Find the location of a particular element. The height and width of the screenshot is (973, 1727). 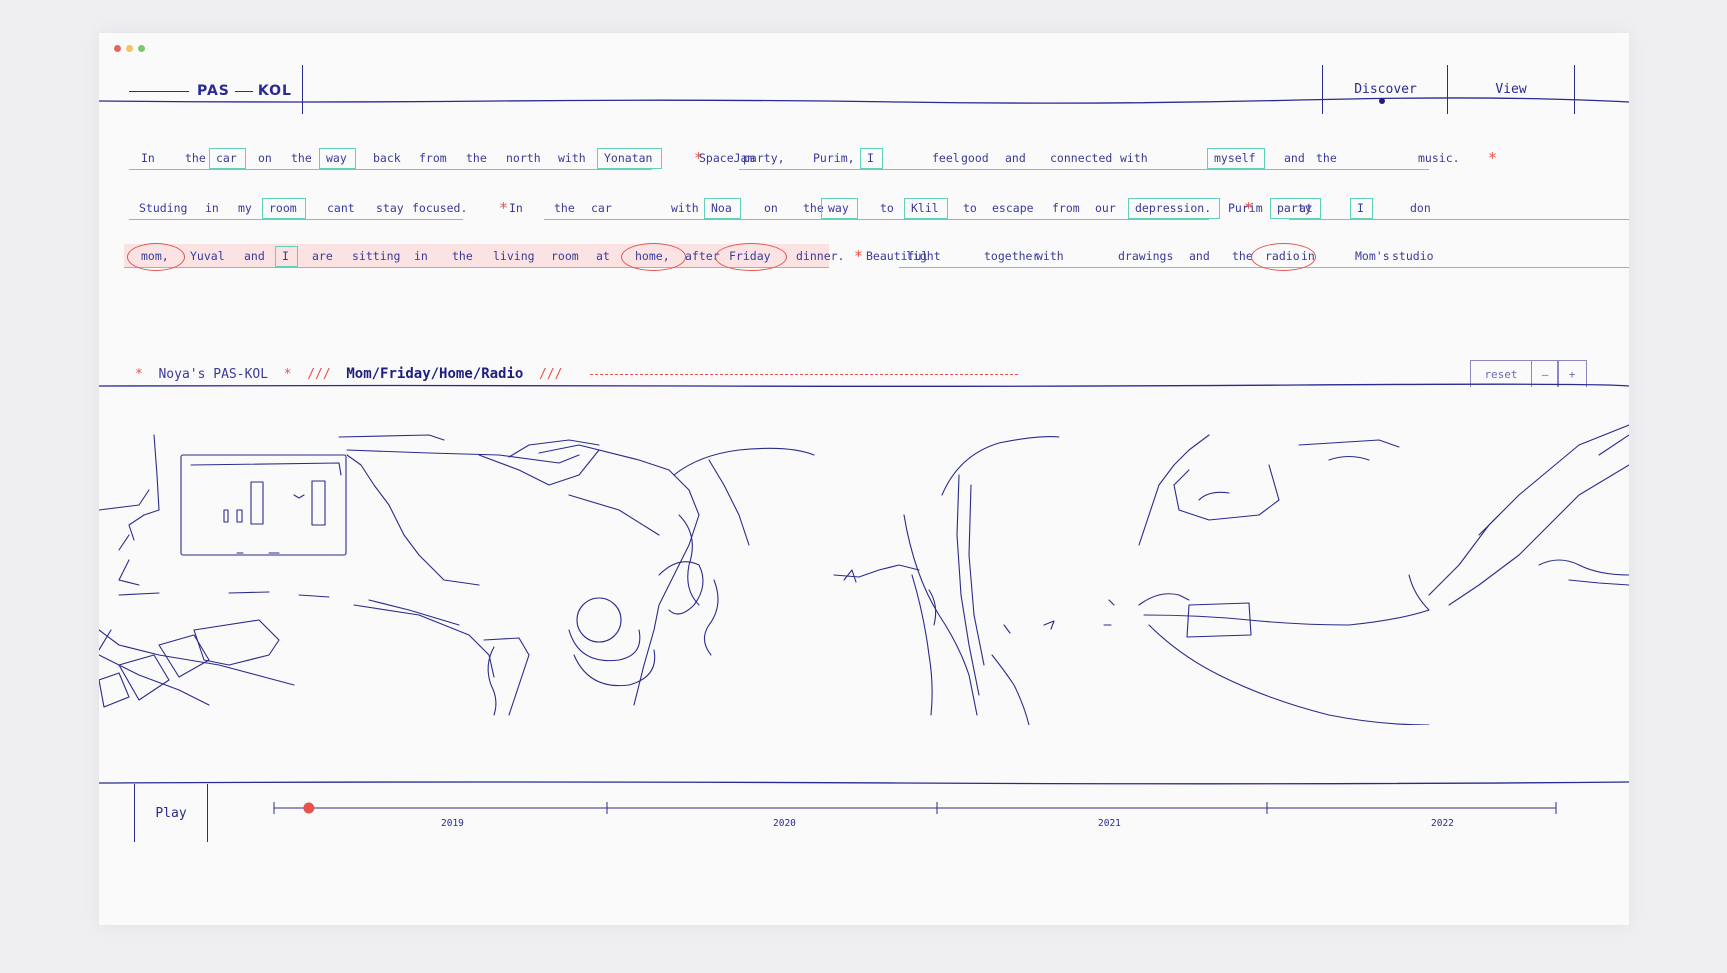

story-word: don is located at coordinates (1420, 208).